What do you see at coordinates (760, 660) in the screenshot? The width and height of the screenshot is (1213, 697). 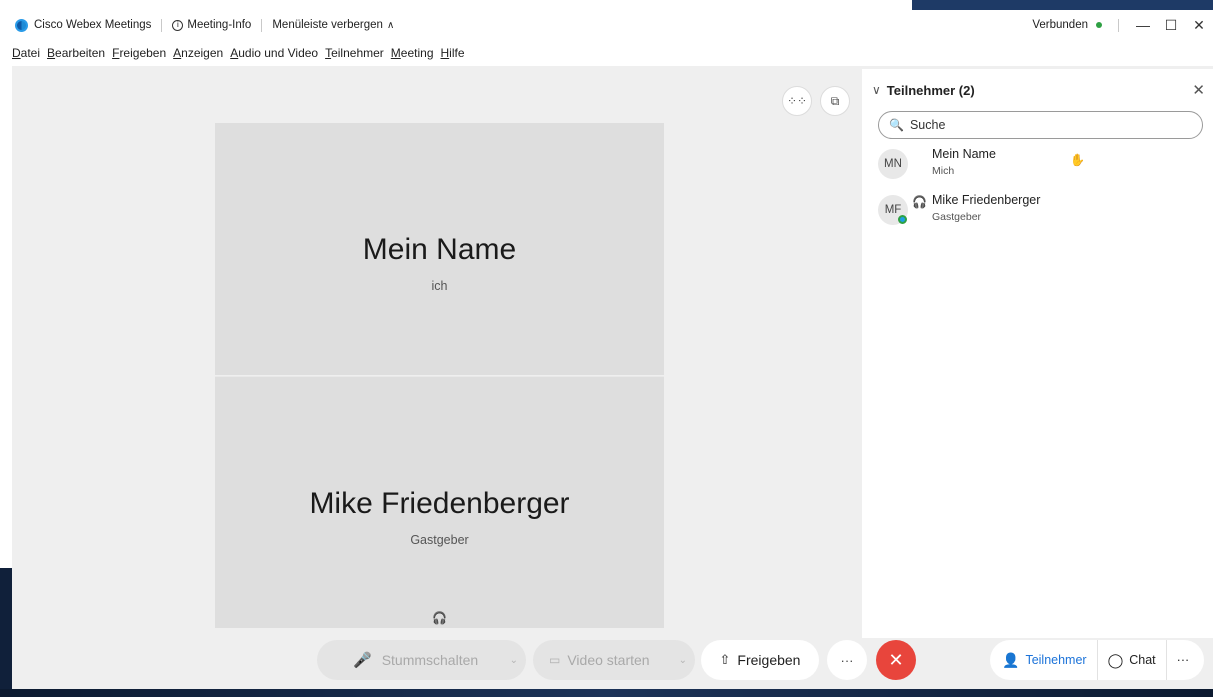 I see `share-button: ⇧ Freigeben` at bounding box center [760, 660].